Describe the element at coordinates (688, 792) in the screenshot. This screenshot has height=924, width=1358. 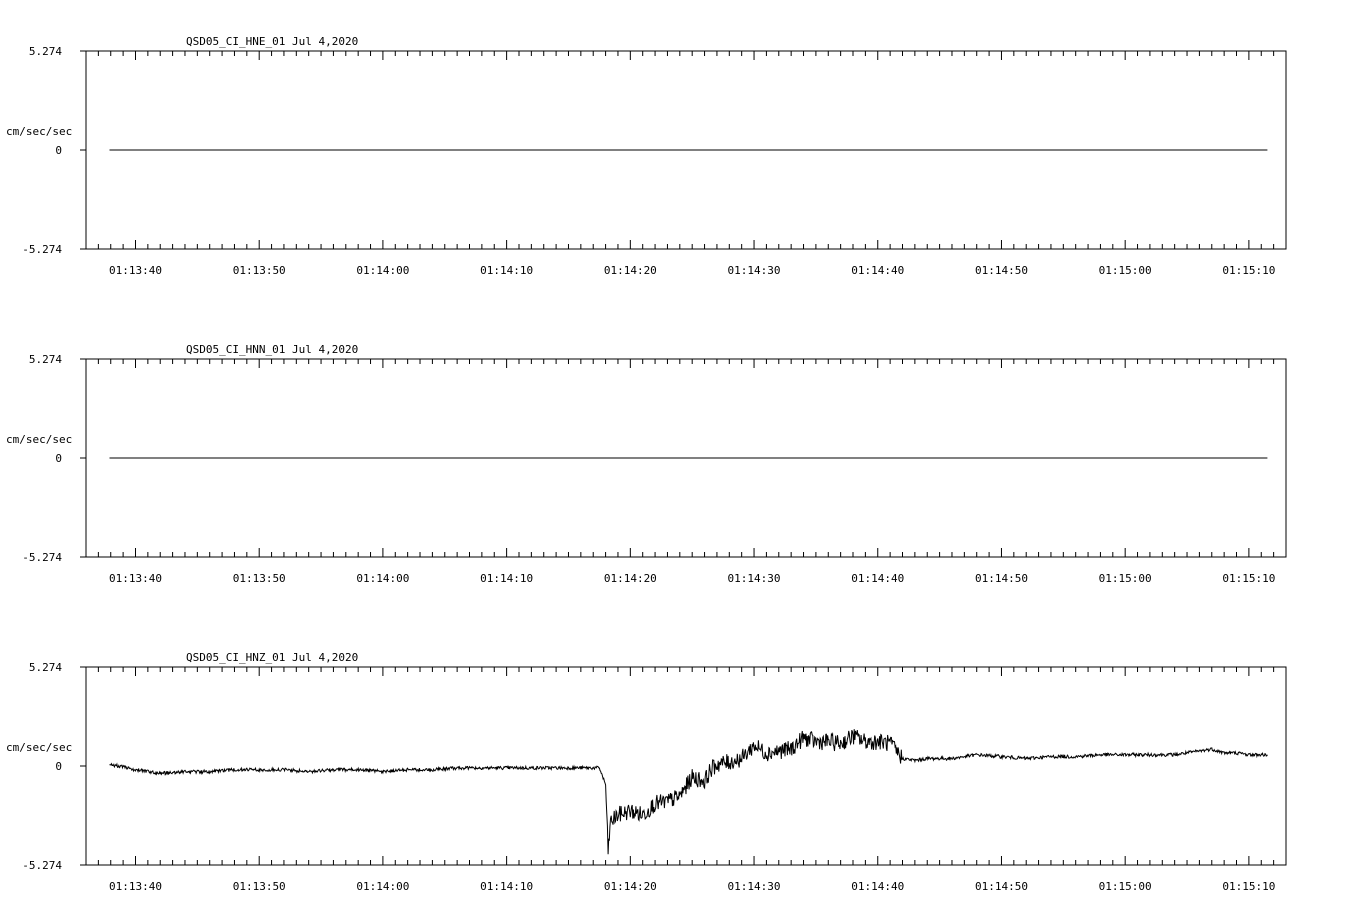
I see `waveform-trace` at that location.